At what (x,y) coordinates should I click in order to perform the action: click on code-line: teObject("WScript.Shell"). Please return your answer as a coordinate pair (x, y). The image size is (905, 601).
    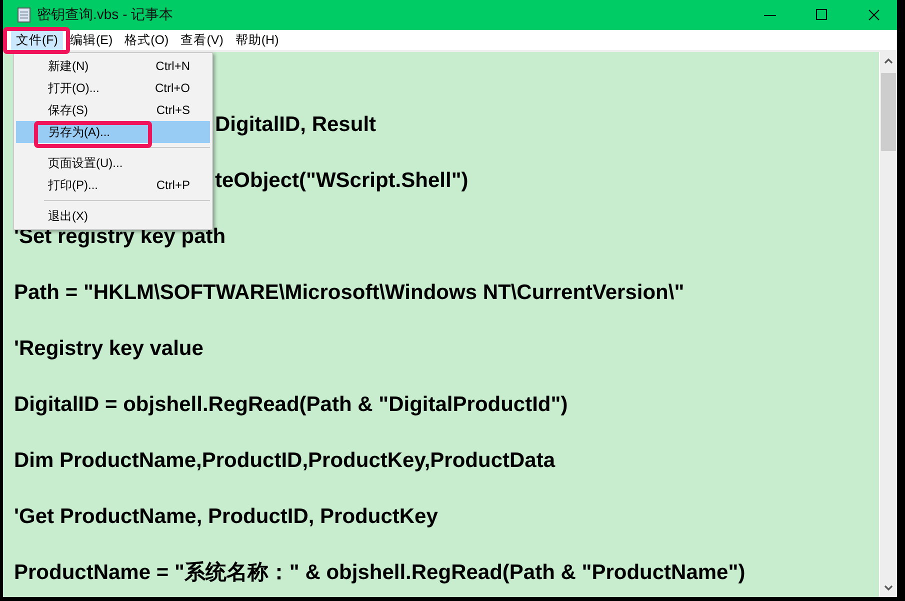
    Looking at the image, I should click on (341, 180).